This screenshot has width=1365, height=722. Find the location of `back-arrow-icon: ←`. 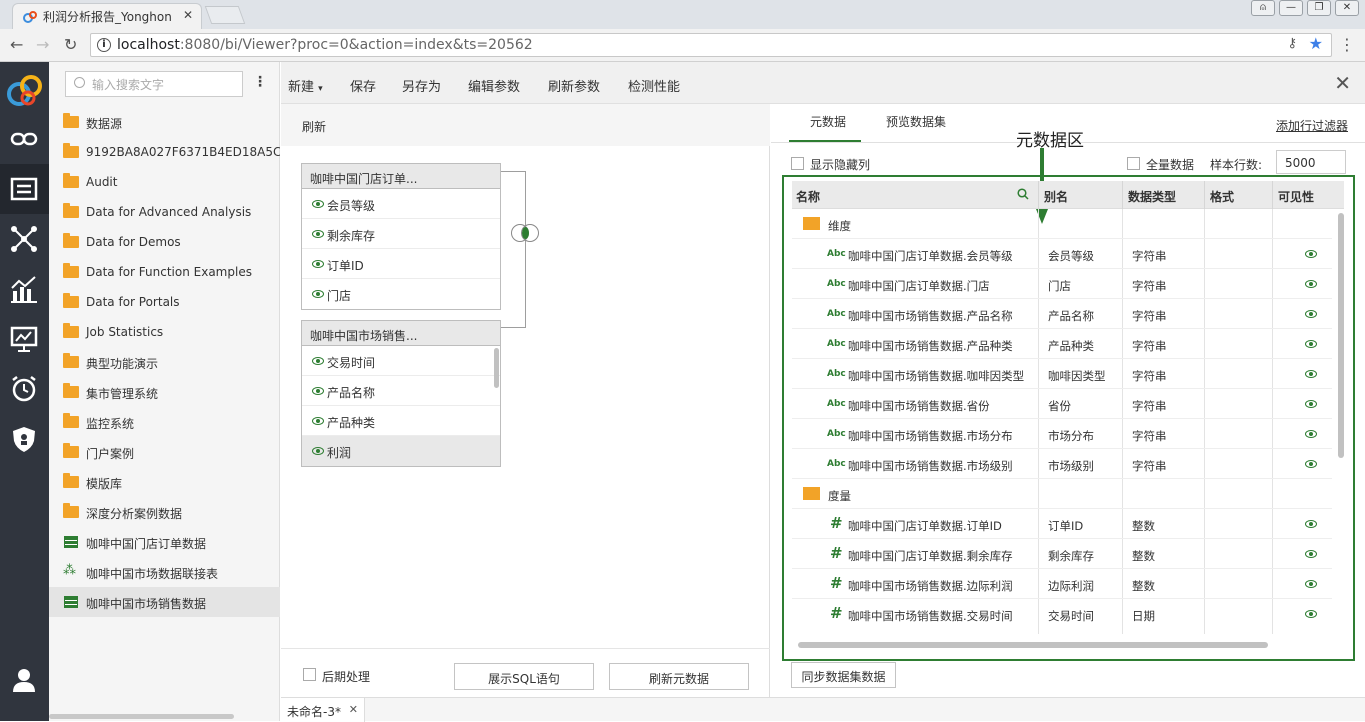

back-arrow-icon: ← is located at coordinates (16, 44).